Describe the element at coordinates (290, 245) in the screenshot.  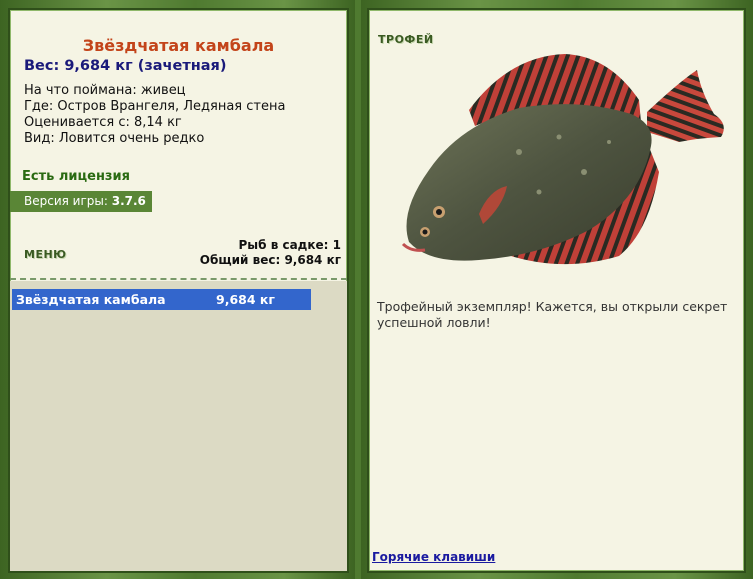
I see `keep-count: Рыб в садке: 1` at that location.